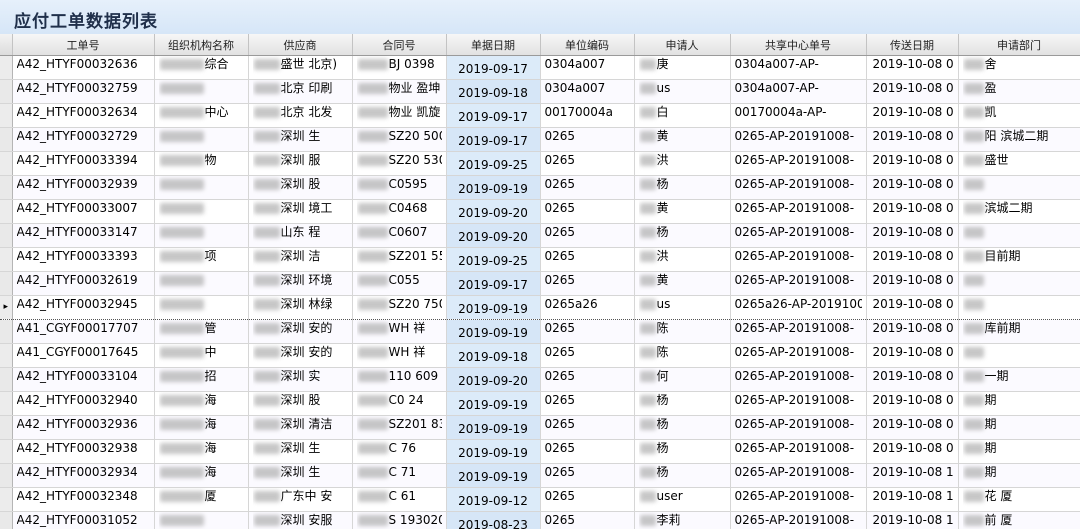 The height and width of the screenshot is (529, 1080). Describe the element at coordinates (1019, 451) in the screenshot. I see `cell-department: 期` at that location.